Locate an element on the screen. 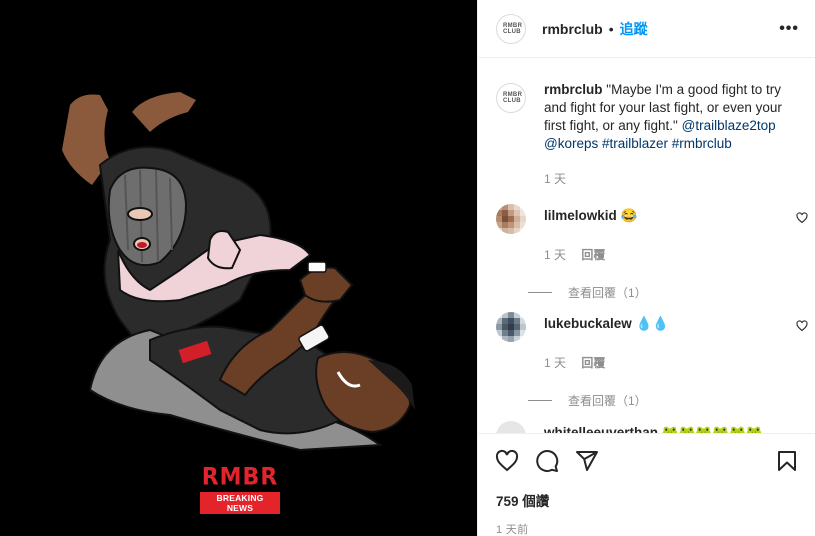 This screenshot has height=536, width=815. brand-watermark: RMBR BREAKING NEWS is located at coordinates (240, 488).